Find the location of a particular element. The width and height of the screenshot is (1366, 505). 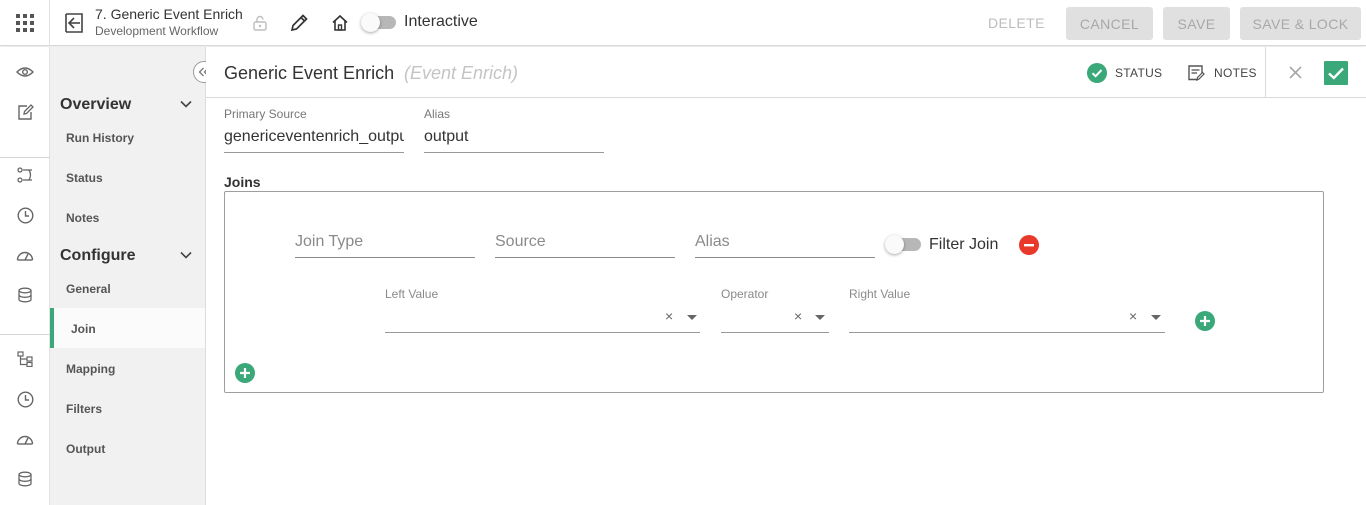

nav-item-run-history: Run History is located at coordinates (100, 138).